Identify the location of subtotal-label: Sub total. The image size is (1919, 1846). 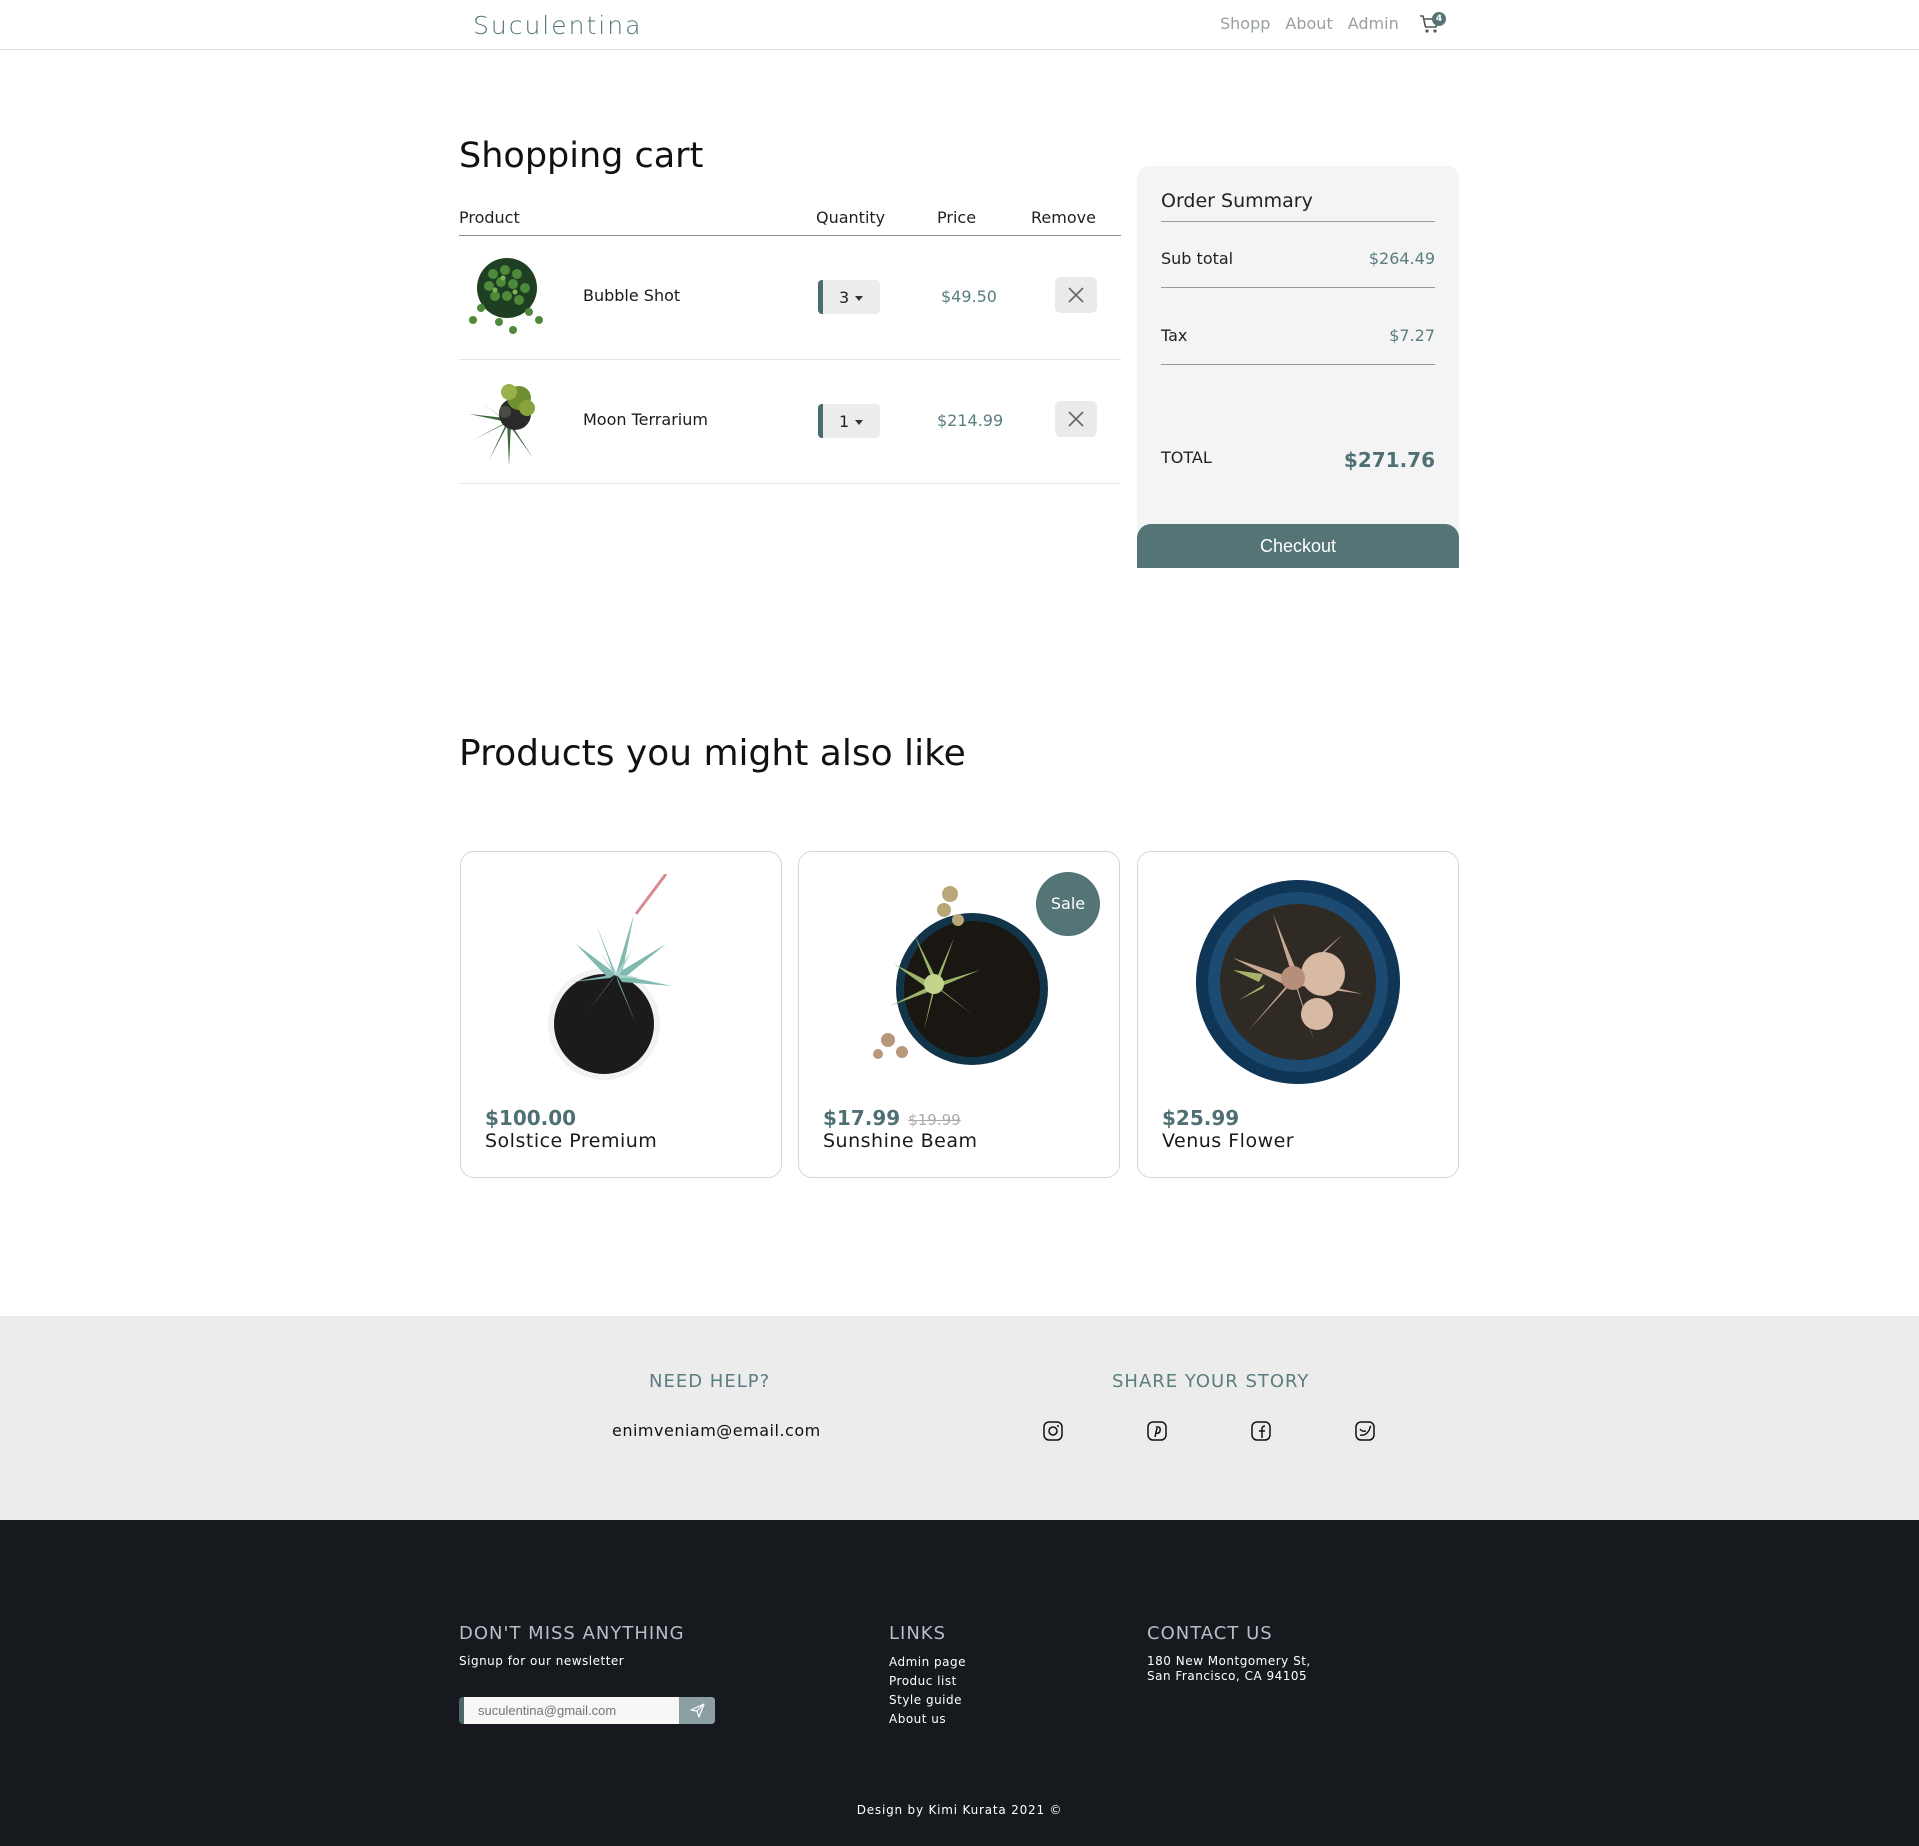
(1197, 258).